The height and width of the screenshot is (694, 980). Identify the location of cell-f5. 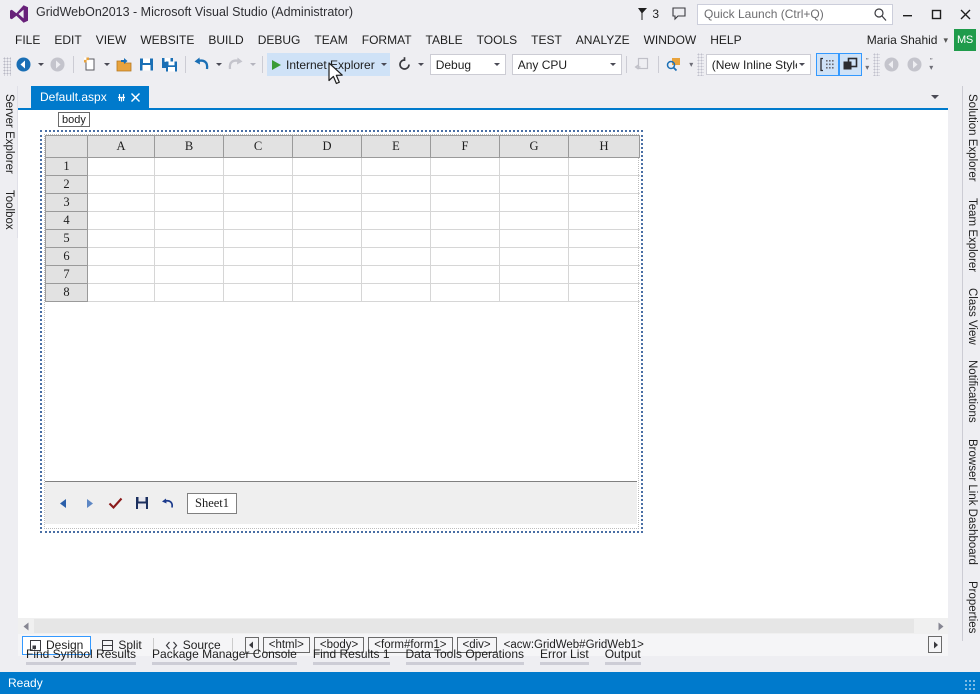
(465, 238).